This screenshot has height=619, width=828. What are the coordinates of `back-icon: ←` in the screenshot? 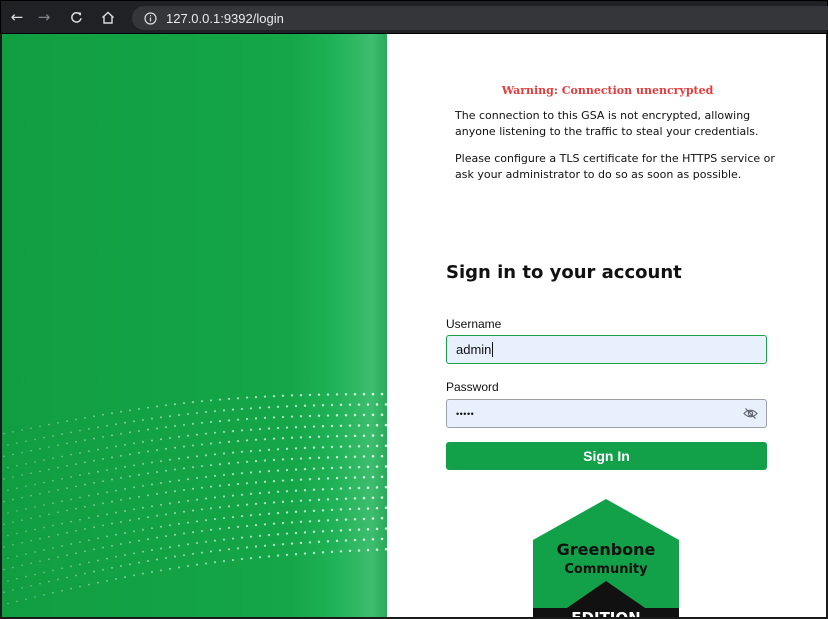 It's located at (17, 17).